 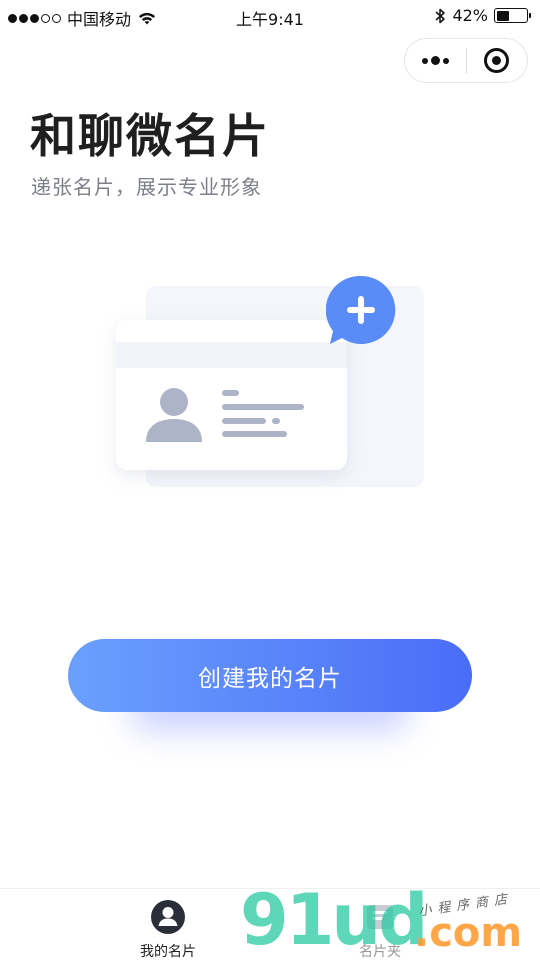 What do you see at coordinates (470, 15) in the screenshot?
I see `battery-percent: 42%` at bounding box center [470, 15].